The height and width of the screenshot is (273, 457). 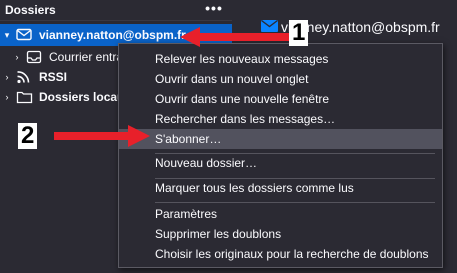 I want to click on expand-twisty-icon: ▾, so click(x=7, y=35).